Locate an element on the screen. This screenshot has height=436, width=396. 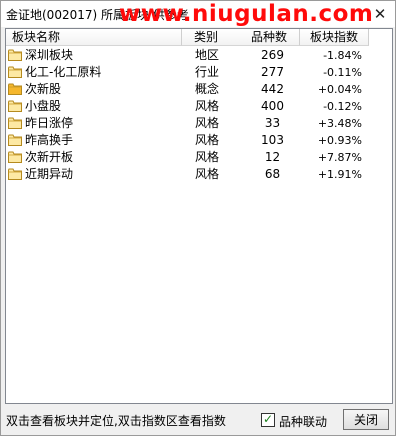
board-index: -0.12% is located at coordinates (330, 106).